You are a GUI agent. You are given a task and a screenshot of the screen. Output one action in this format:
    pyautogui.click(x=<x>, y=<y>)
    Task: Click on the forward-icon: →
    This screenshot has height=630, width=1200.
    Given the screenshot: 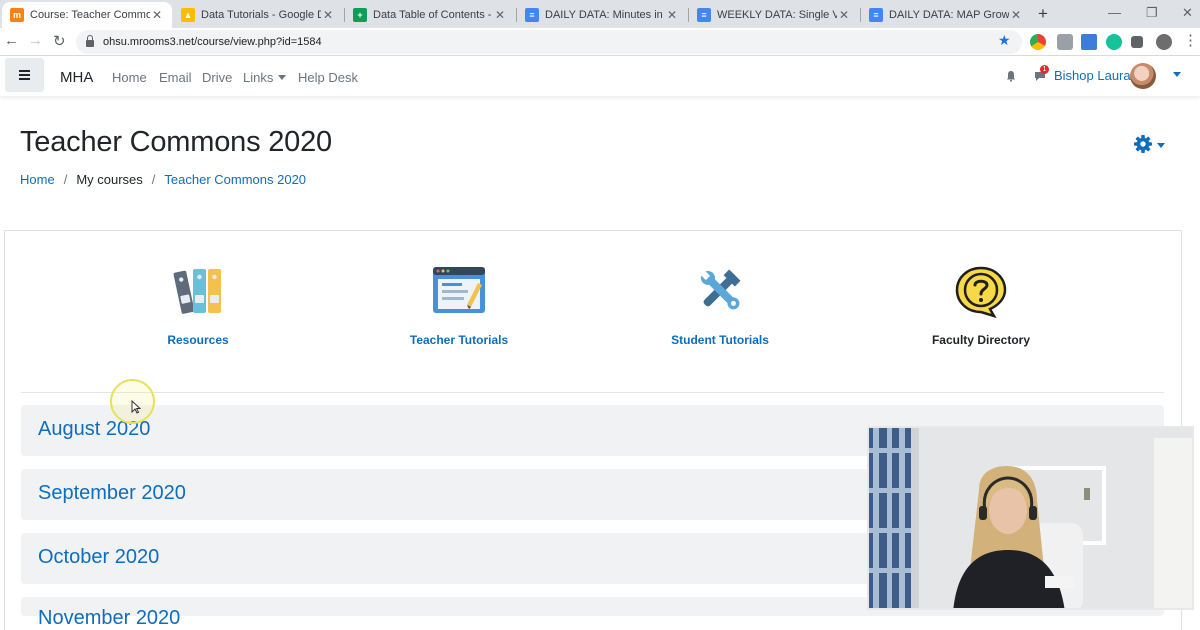 What is the action you would take?
    pyautogui.click(x=35, y=40)
    